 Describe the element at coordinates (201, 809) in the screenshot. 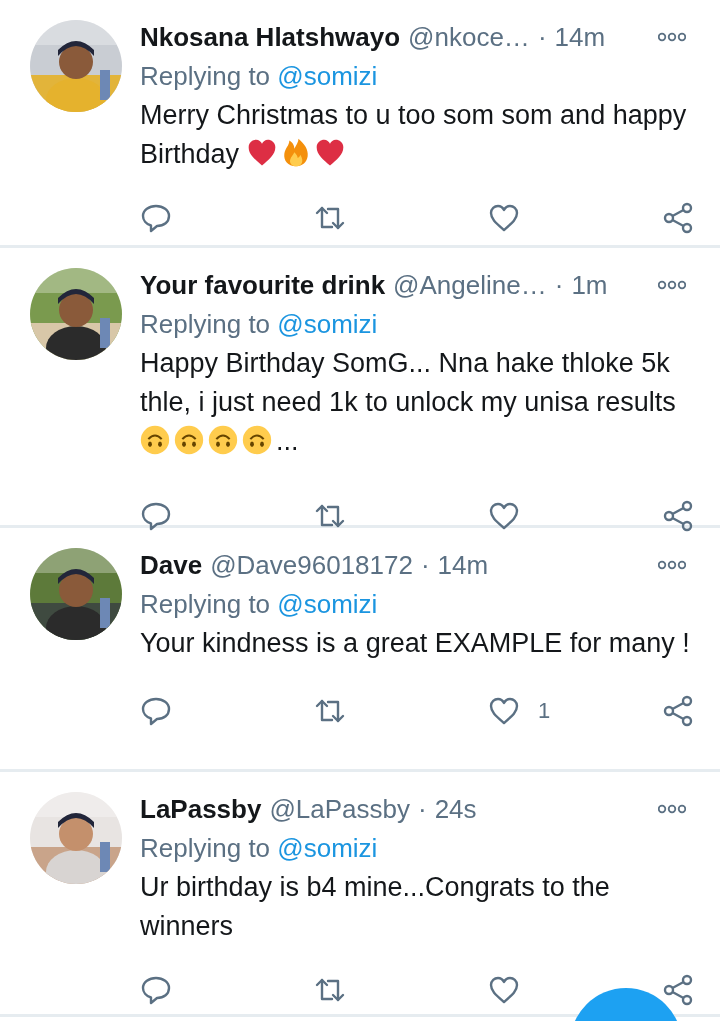

I see `user-name: LaPassby` at that location.